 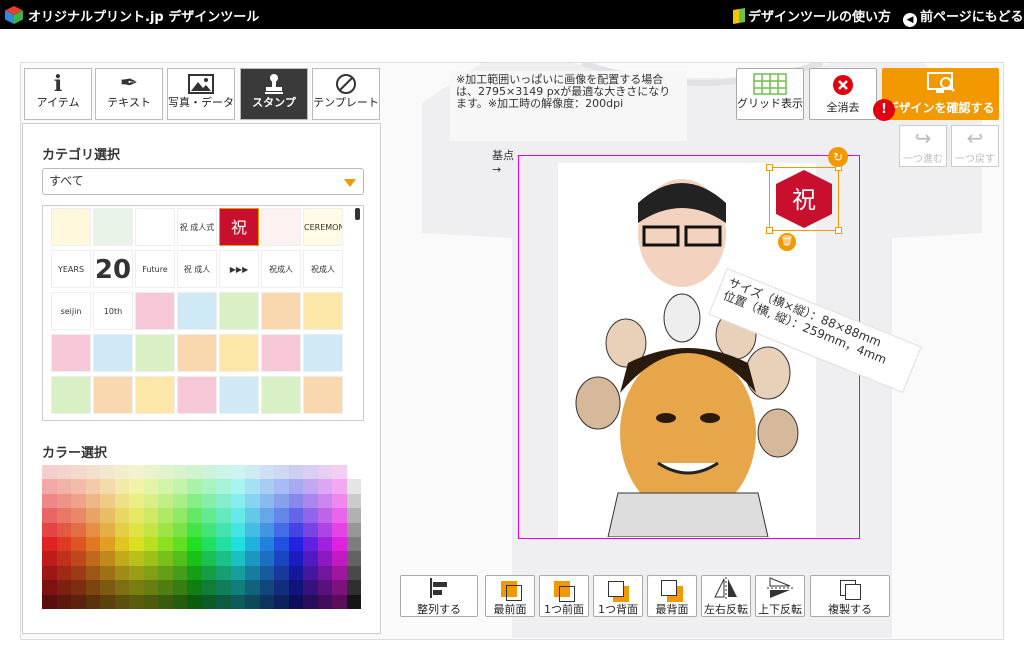 What do you see at coordinates (850, 596) in the screenshot?
I see `duplicate-button: 複製する` at bounding box center [850, 596].